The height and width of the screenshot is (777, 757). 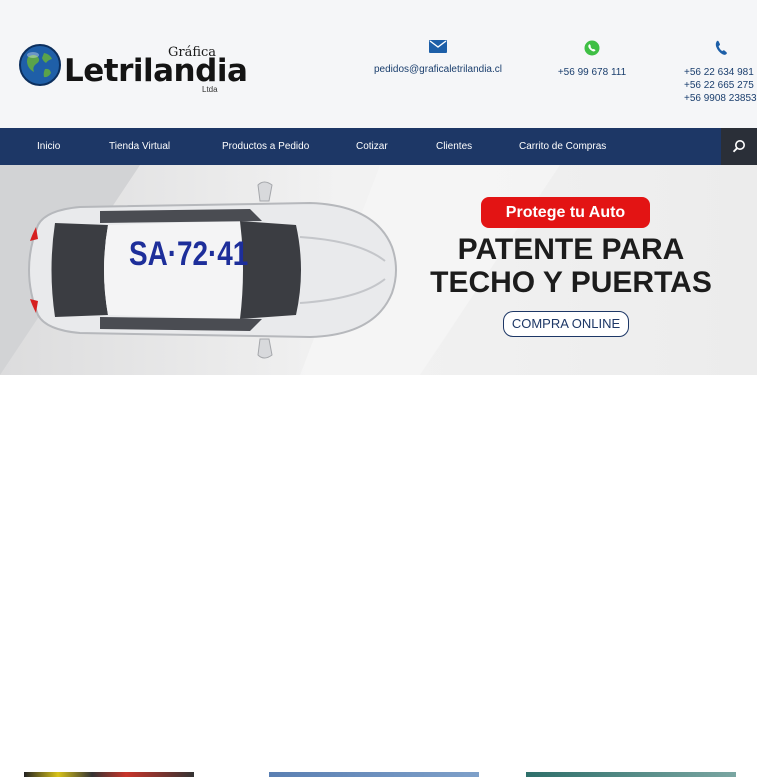 What do you see at coordinates (188, 254) in the screenshot?
I see `roof-plate-text: SA·72·41` at bounding box center [188, 254].